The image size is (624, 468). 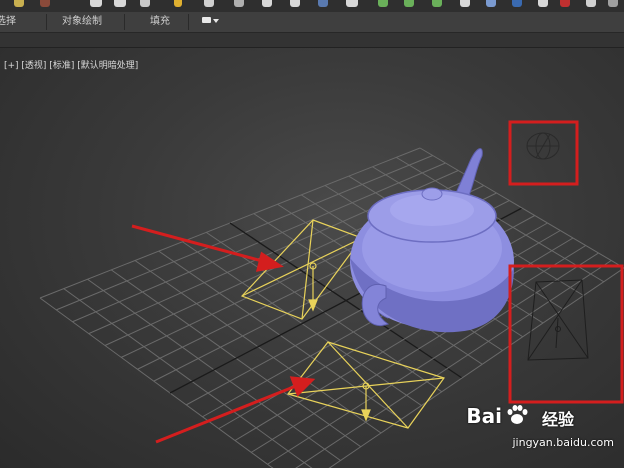 What do you see at coordinates (206, 20) in the screenshot?
I see `ribbon-options-icon` at bounding box center [206, 20].